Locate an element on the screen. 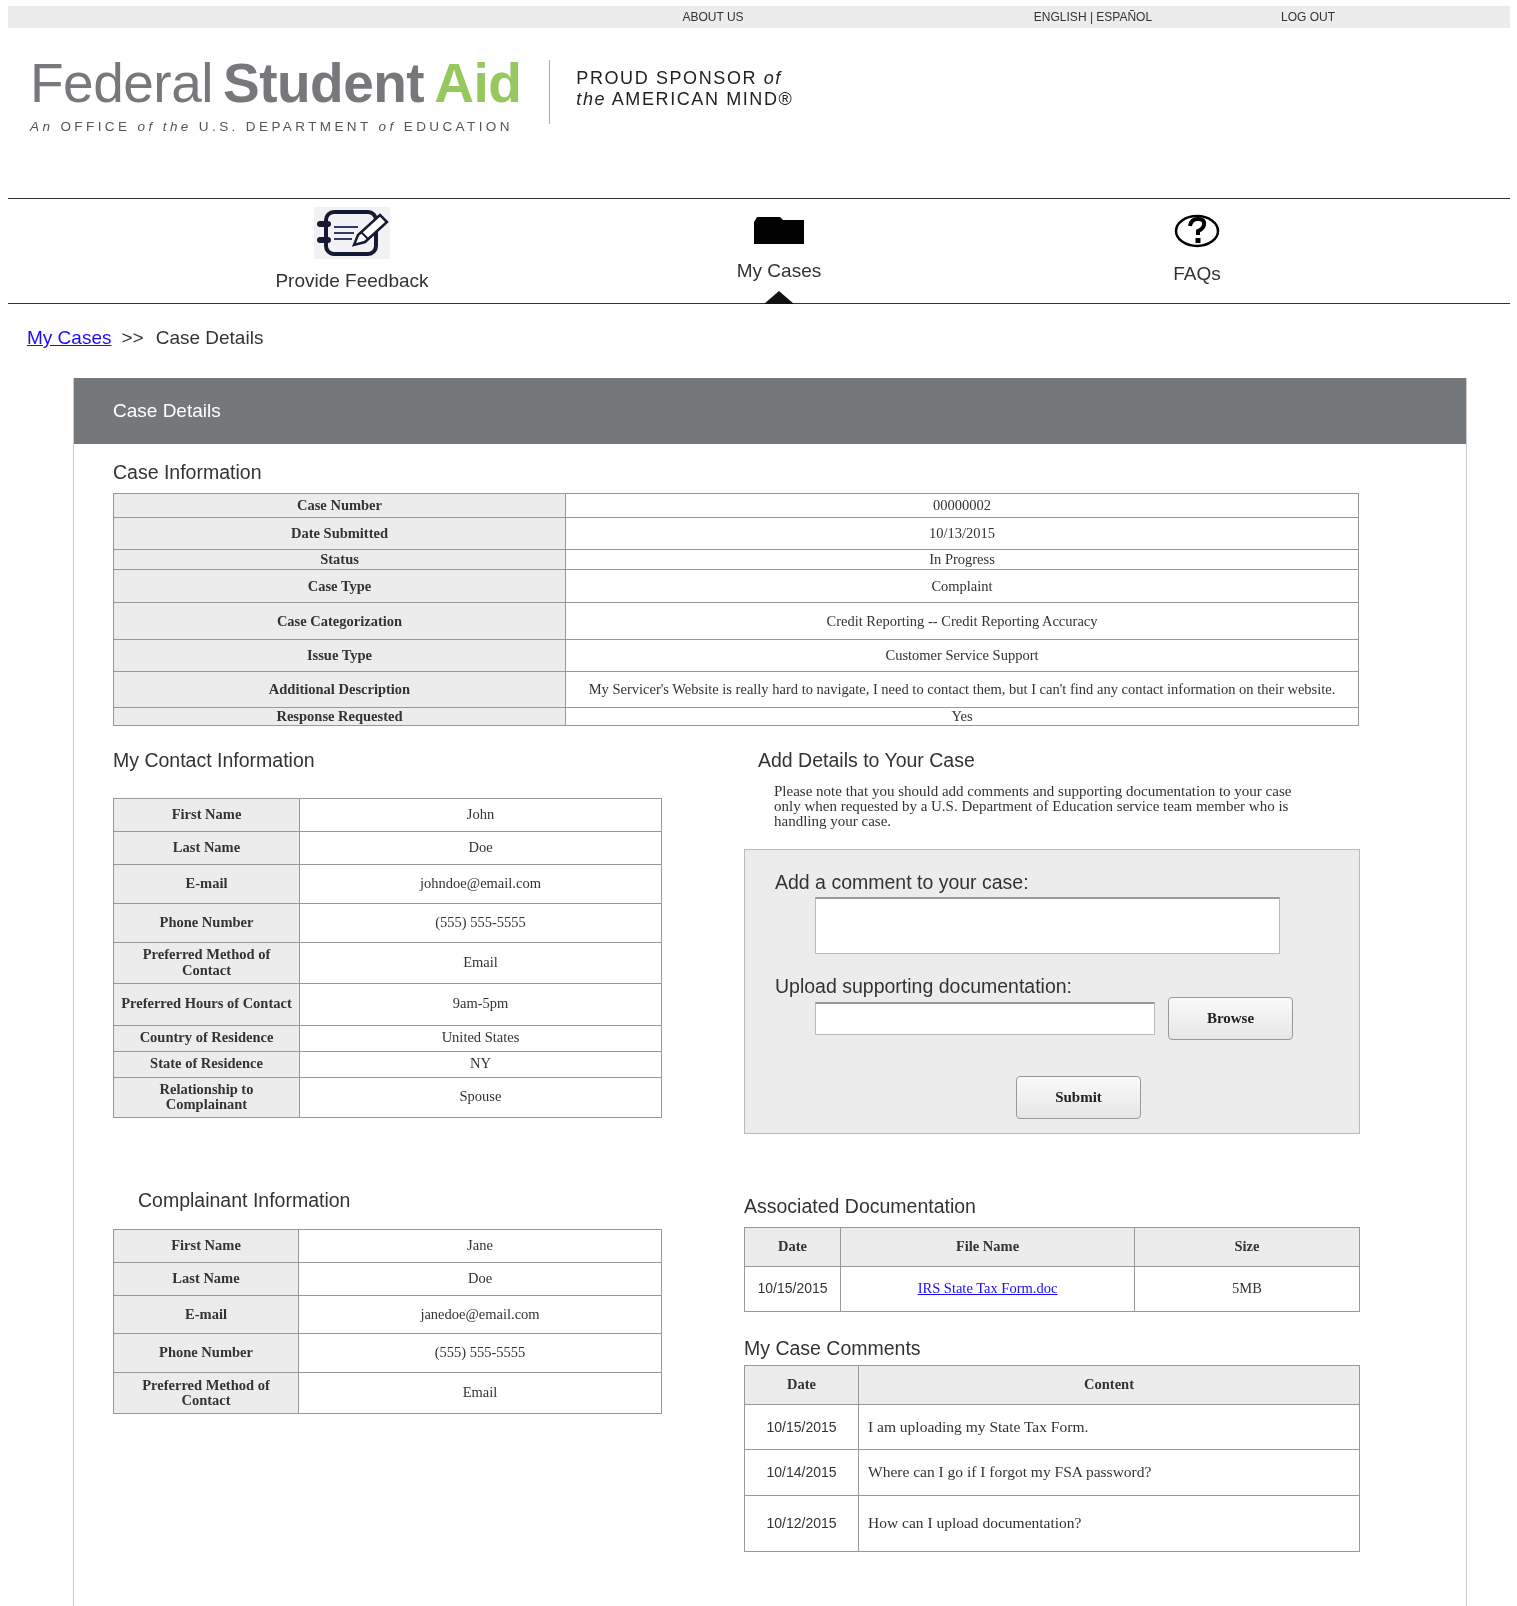  breadcrumb-current: Case Details is located at coordinates (209, 338).